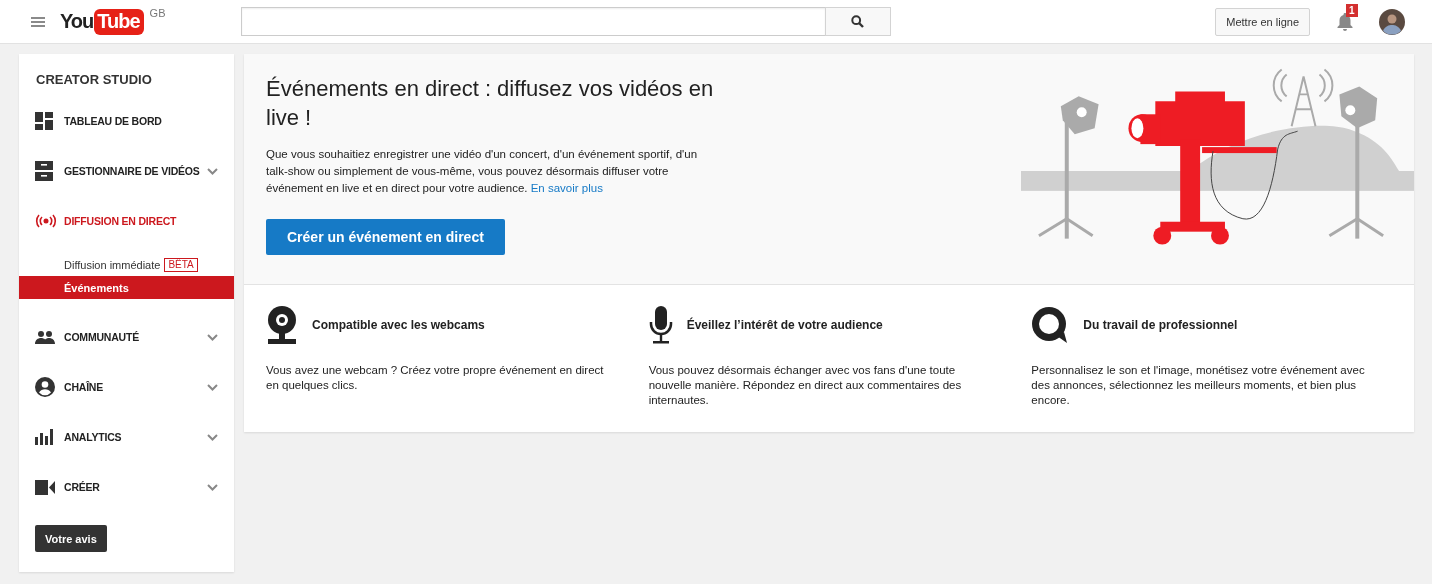 The width and height of the screenshot is (1432, 584). I want to click on bar-chart-icon, so click(44, 437).